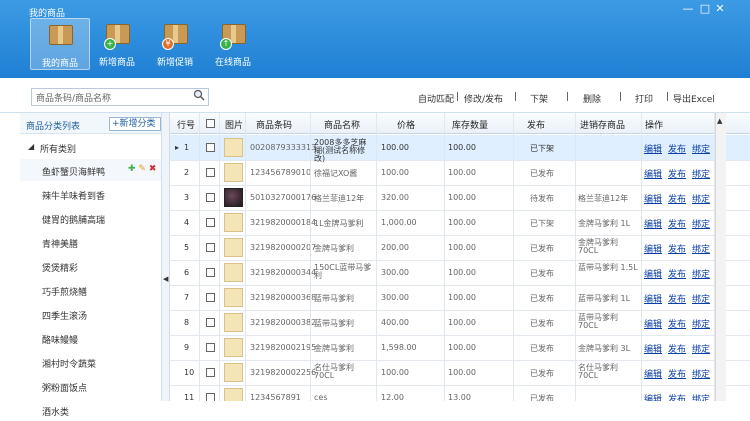  I want to click on panel-splitter: ◀, so click(166, 257).